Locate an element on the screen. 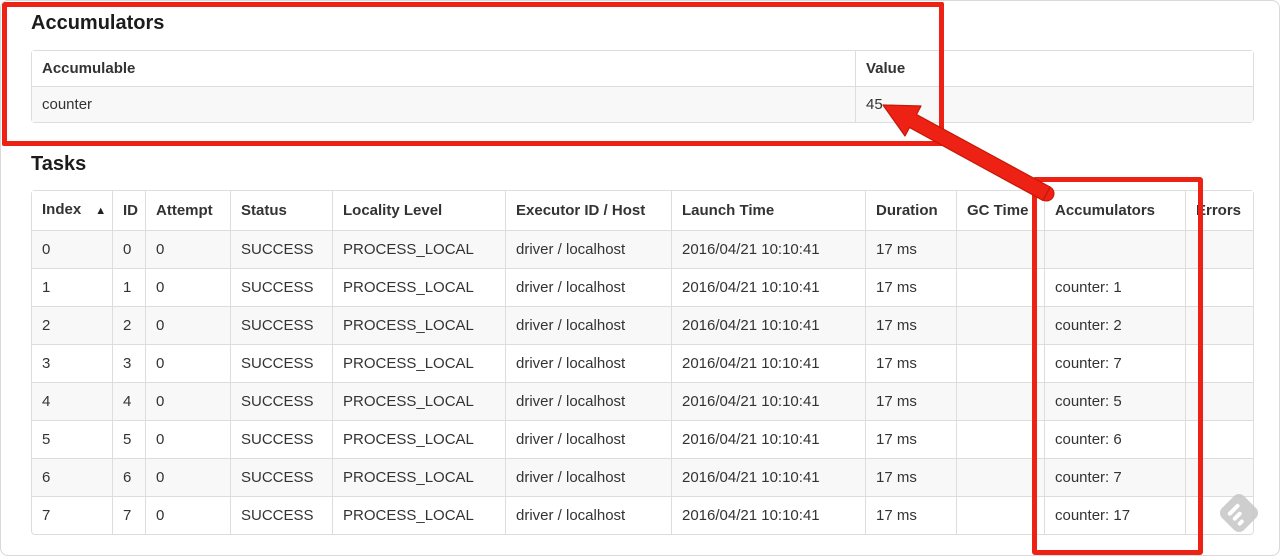 The height and width of the screenshot is (556, 1280). column-header-errors: Errors is located at coordinates (1219, 210).